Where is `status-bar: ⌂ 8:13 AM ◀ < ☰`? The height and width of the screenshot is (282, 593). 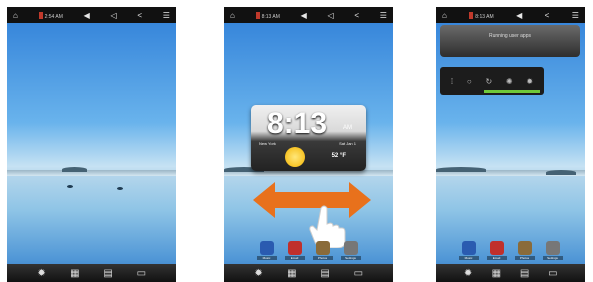
status-bar: ⌂ 8:13 AM ◀ < ☰ is located at coordinates (510, 15).